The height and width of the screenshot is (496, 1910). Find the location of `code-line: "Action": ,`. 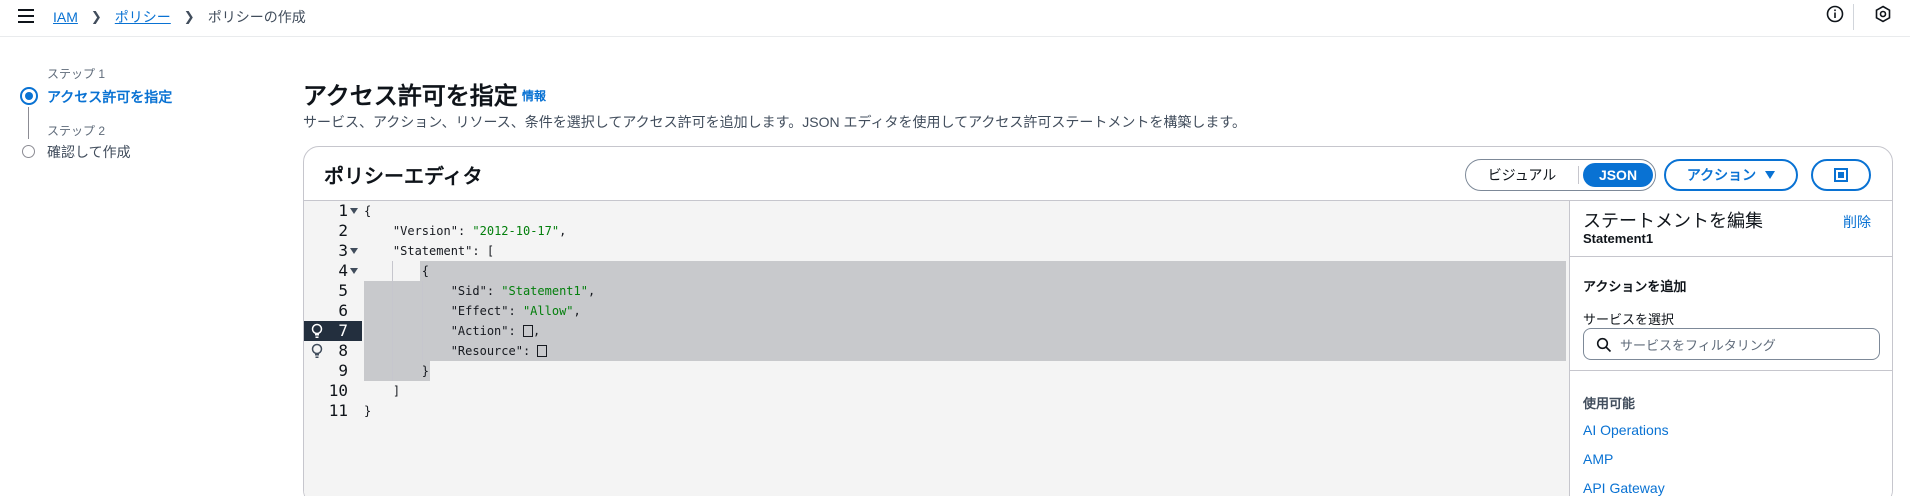

code-line: "Action": , is located at coordinates (495, 331).